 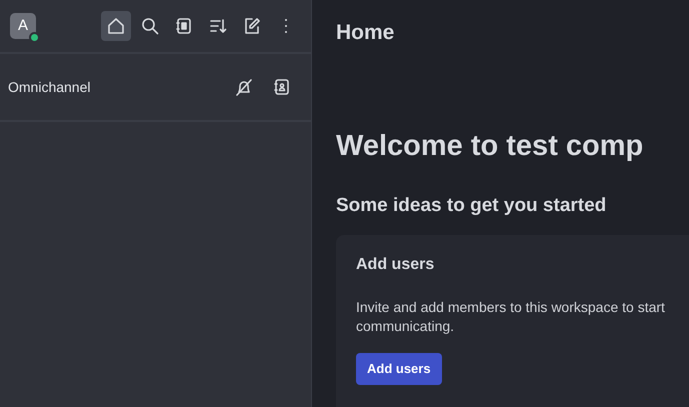 What do you see at coordinates (472, 206) in the screenshot?
I see `section-heading: Some ideas to get you started` at bounding box center [472, 206].